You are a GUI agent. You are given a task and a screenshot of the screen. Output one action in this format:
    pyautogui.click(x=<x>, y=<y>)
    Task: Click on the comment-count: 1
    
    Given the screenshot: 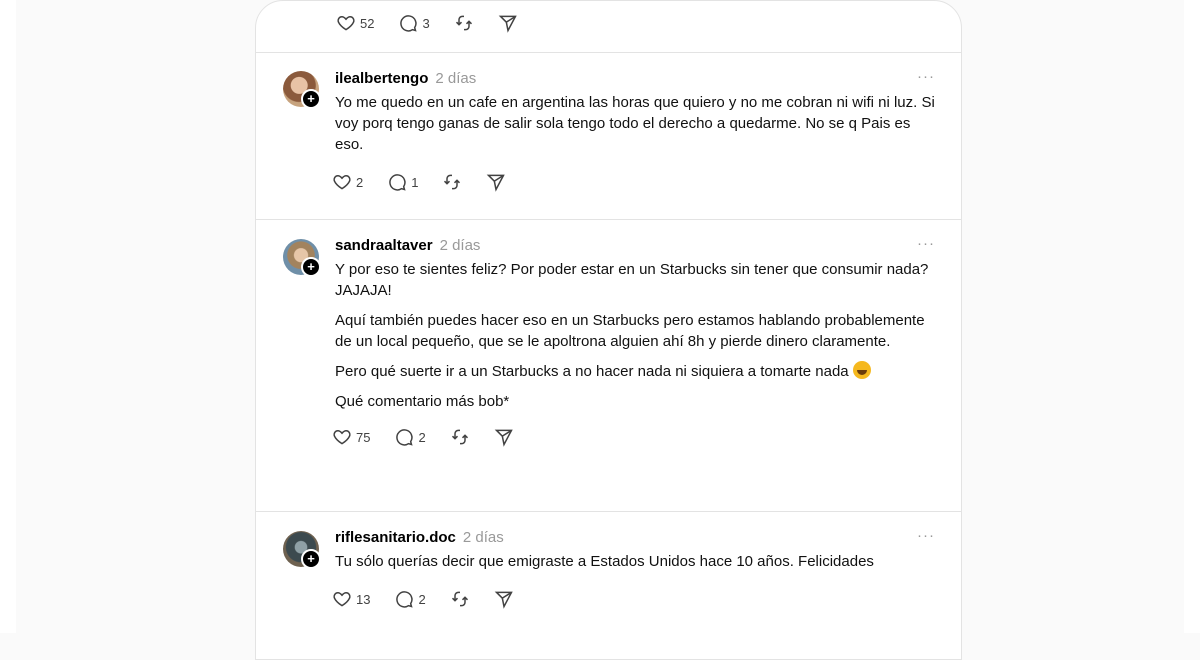 What is the action you would take?
    pyautogui.click(x=415, y=182)
    